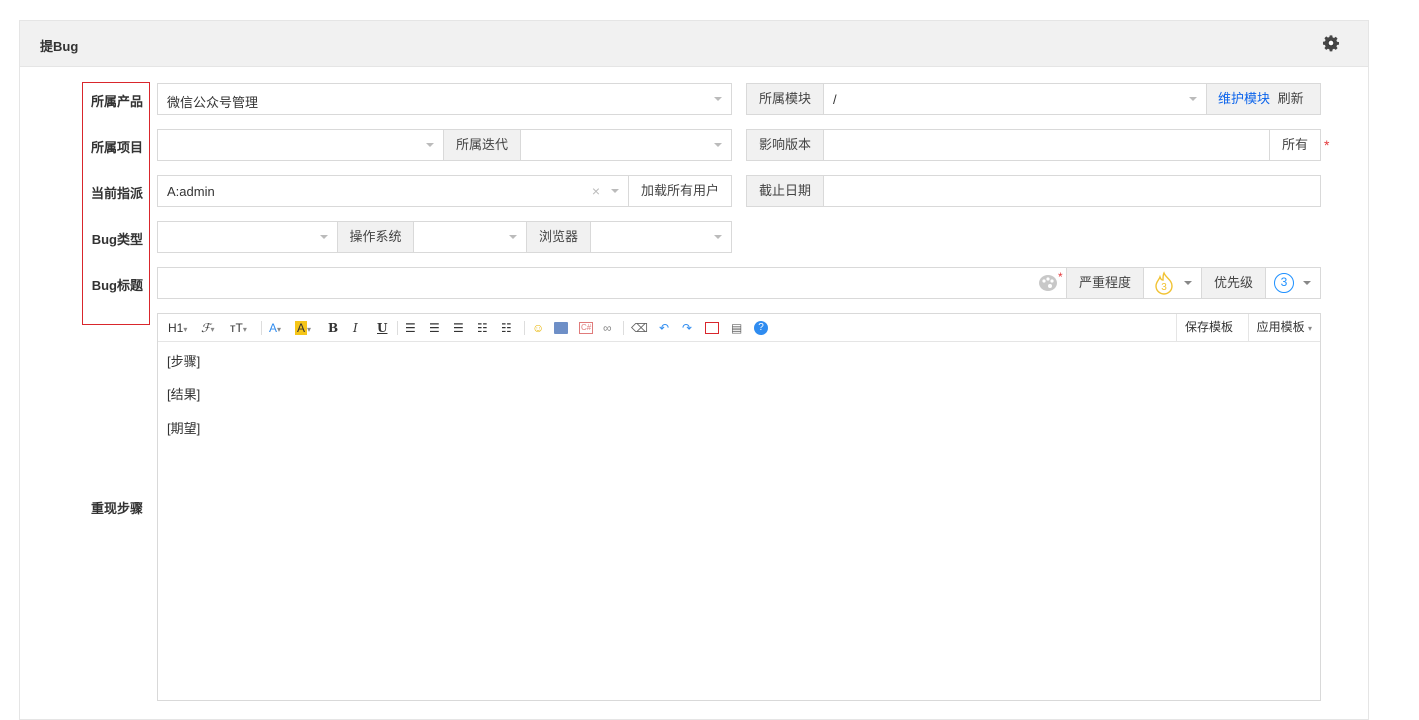 This screenshot has height=720, width=1419. Describe the element at coordinates (177, 328) in the screenshot. I see `heading-button: H1▾` at that location.